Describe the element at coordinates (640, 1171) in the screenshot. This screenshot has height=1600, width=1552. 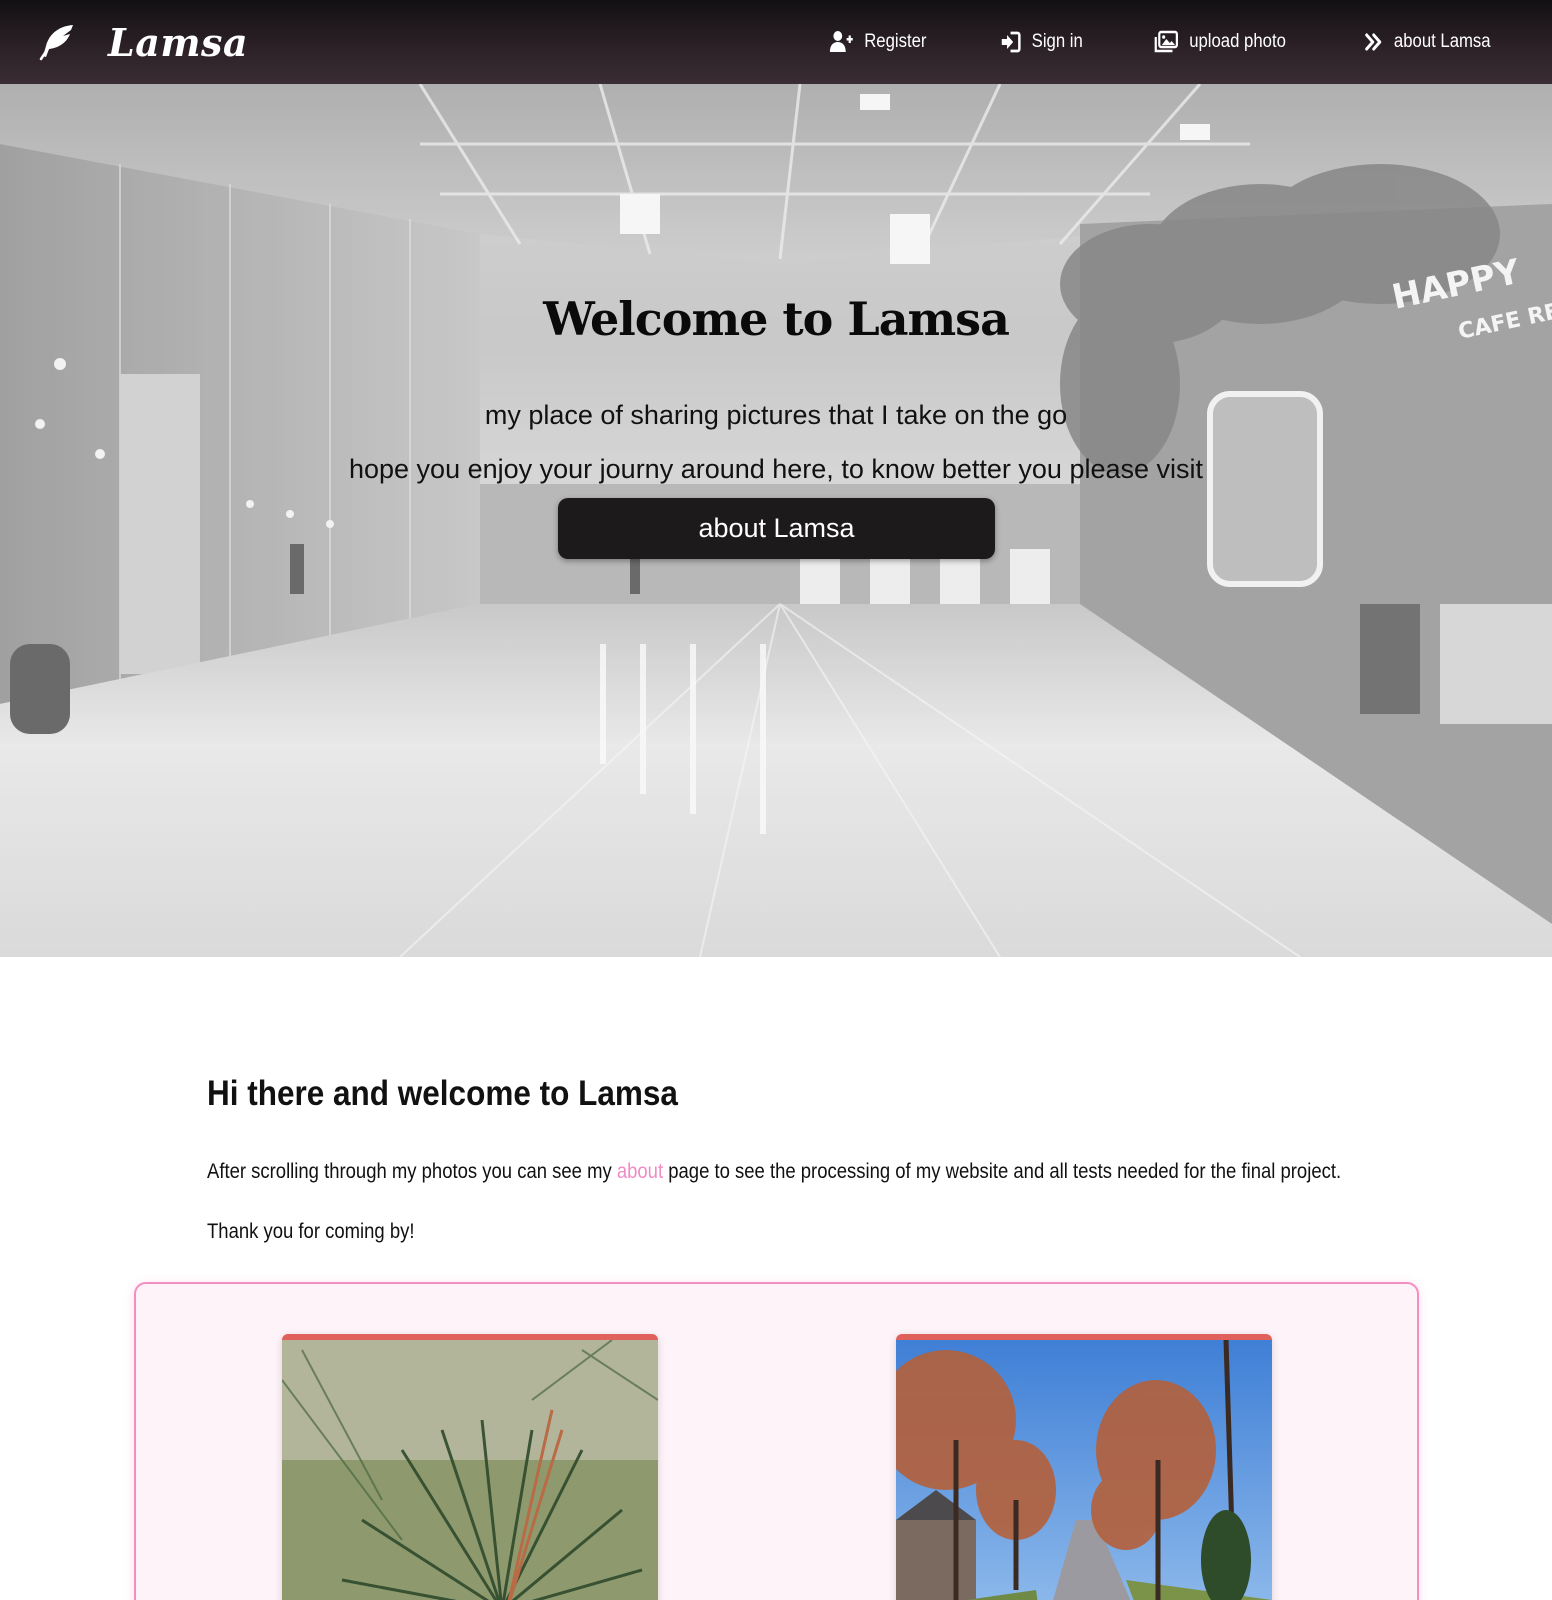
I see `about-page-link: about` at that location.